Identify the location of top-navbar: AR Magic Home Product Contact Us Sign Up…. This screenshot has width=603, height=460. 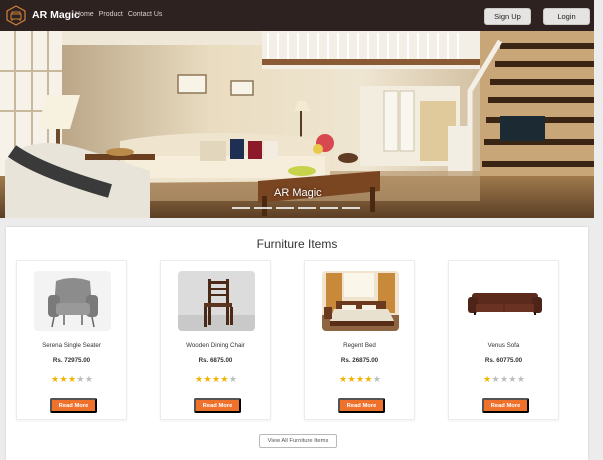
(301, 15).